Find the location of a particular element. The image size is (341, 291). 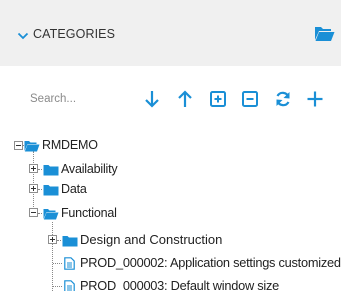

refresh-icon is located at coordinates (283, 99).